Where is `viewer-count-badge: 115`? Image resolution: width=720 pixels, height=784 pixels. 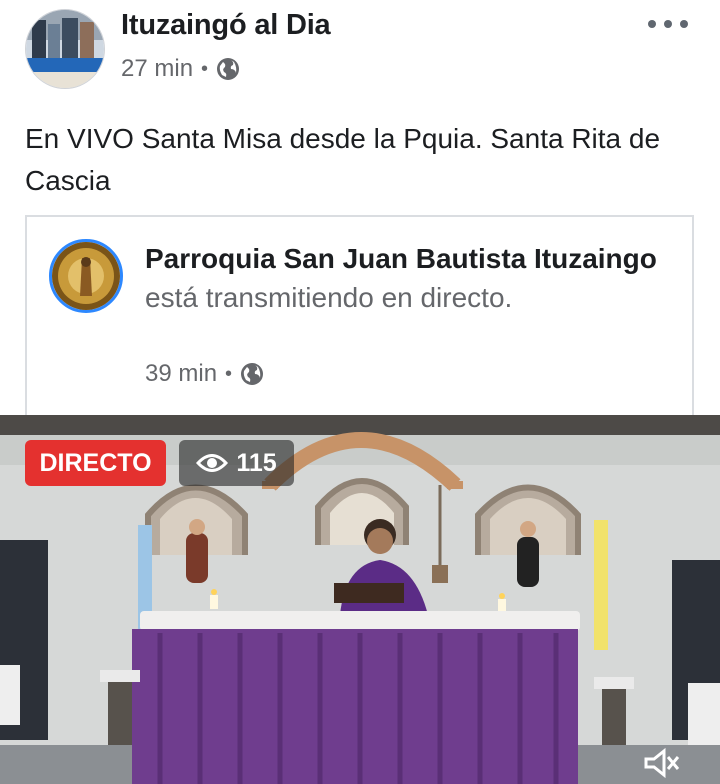 viewer-count-badge: 115 is located at coordinates (236, 463).